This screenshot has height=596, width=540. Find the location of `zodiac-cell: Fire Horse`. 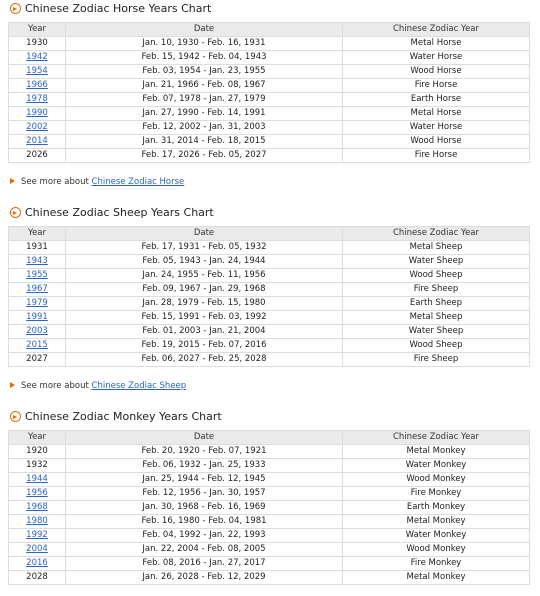

zodiac-cell: Fire Horse is located at coordinates (436, 155).